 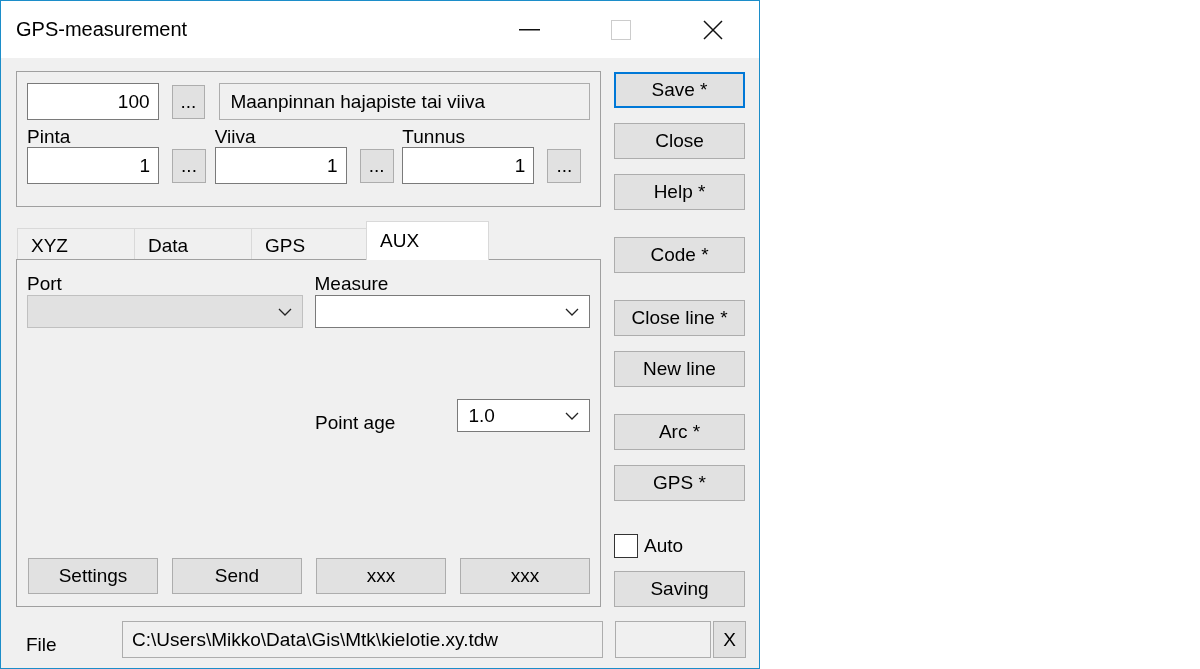 What do you see at coordinates (308, 243) in the screenshot?
I see `tab: GPS` at bounding box center [308, 243].